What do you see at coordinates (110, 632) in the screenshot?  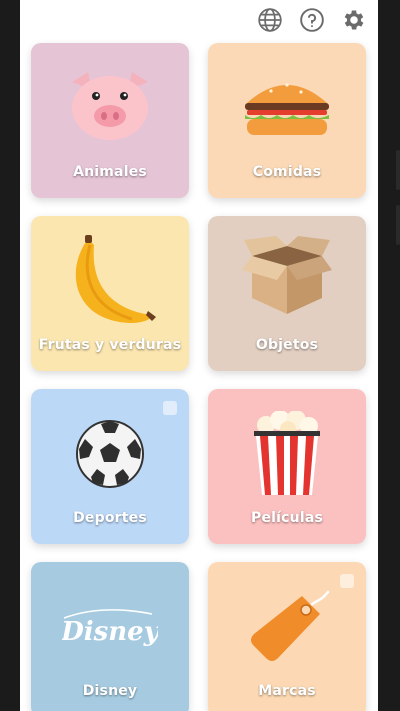 I see `svg-text: Disney` at bounding box center [110, 632].